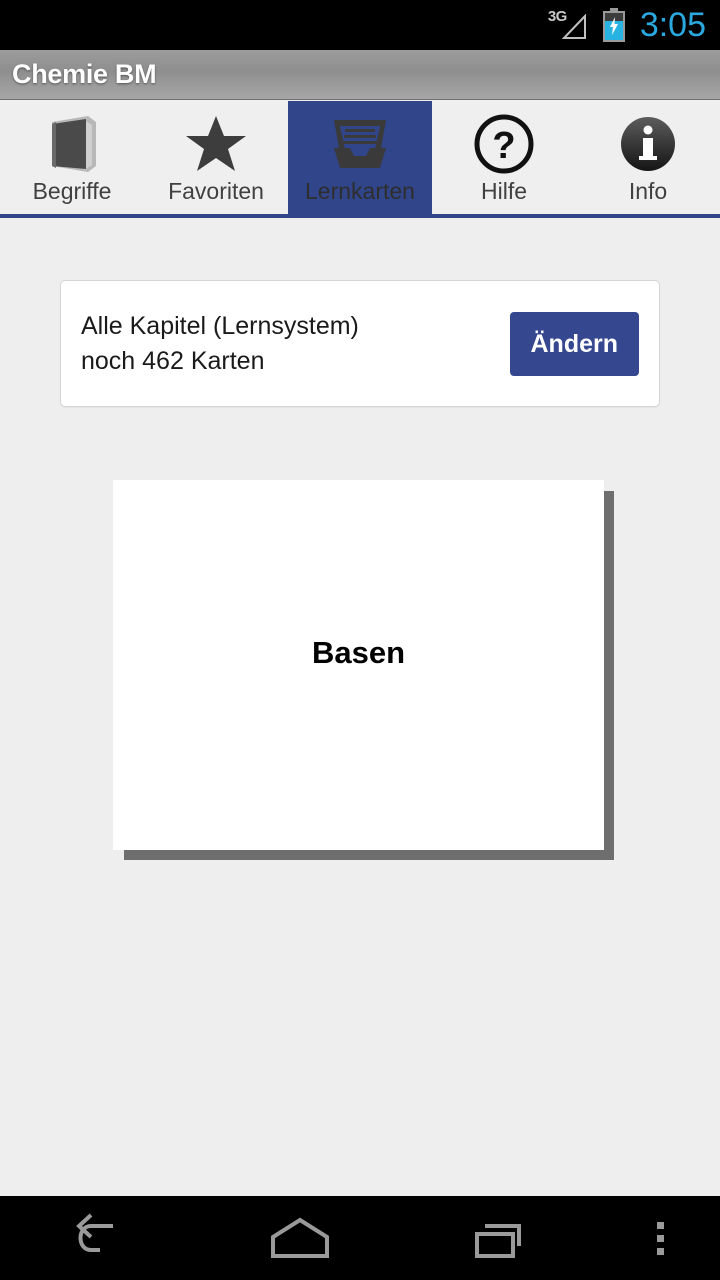 The image size is (720, 1280). Describe the element at coordinates (72, 191) in the screenshot. I see `tab-label-begriffe: Begriffe` at that location.